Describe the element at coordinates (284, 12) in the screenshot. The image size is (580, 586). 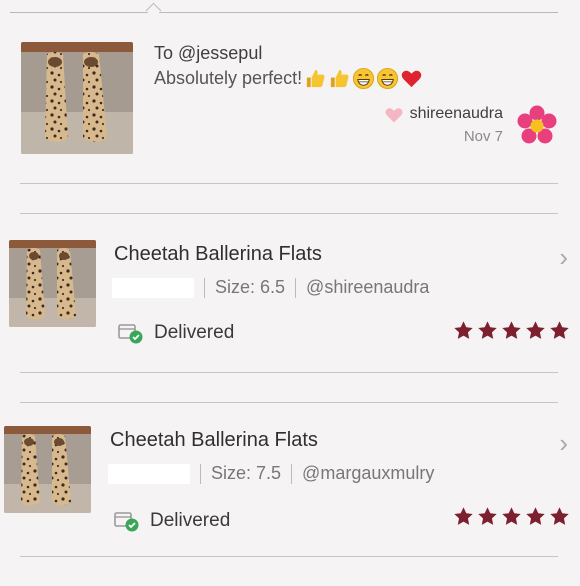
I see `top-divider` at that location.